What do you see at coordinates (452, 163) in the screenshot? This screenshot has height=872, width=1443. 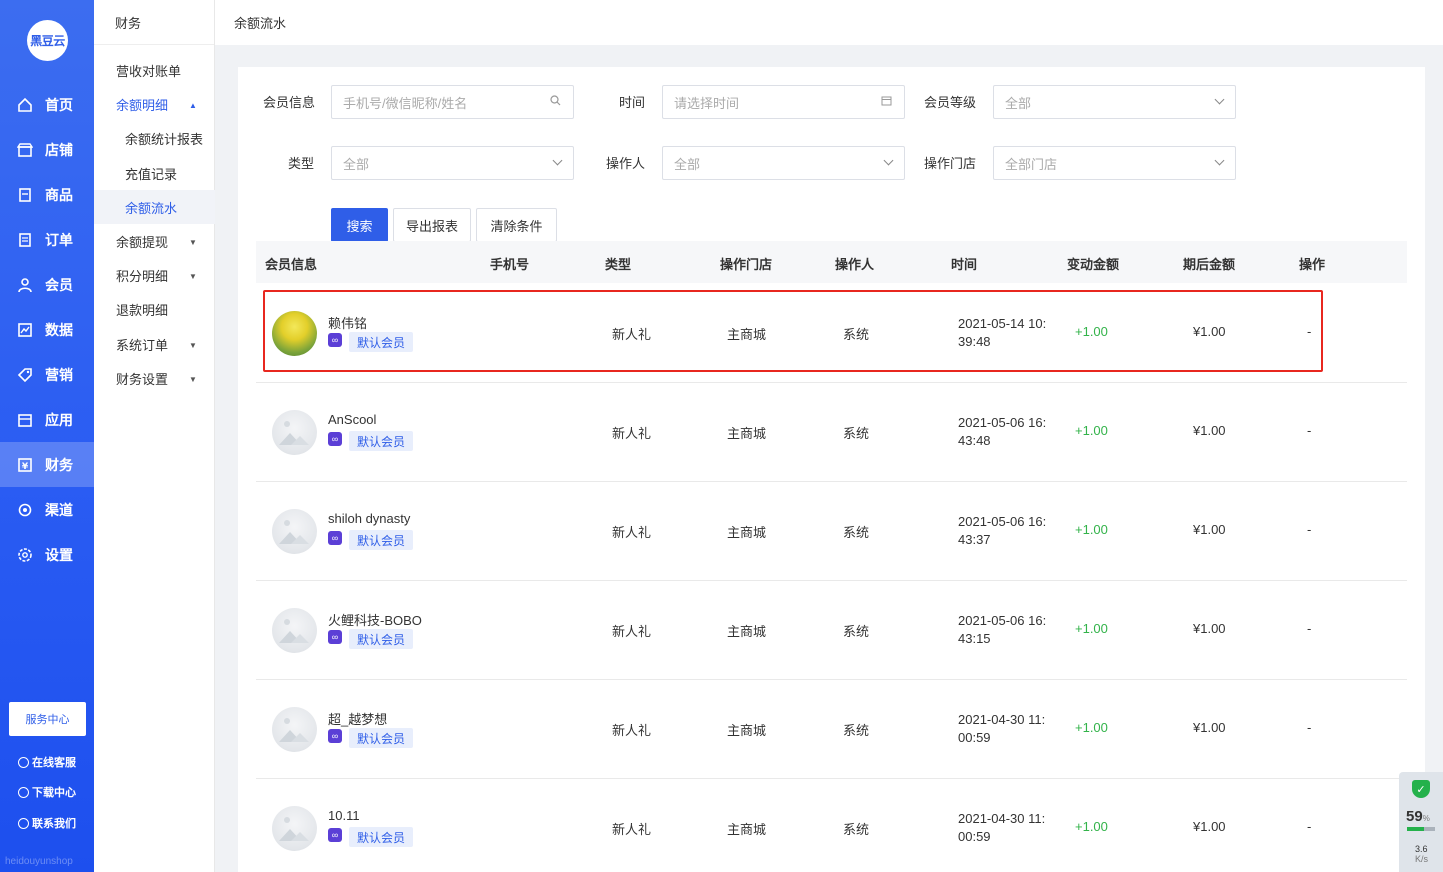 I see `type-select: 全部` at bounding box center [452, 163].